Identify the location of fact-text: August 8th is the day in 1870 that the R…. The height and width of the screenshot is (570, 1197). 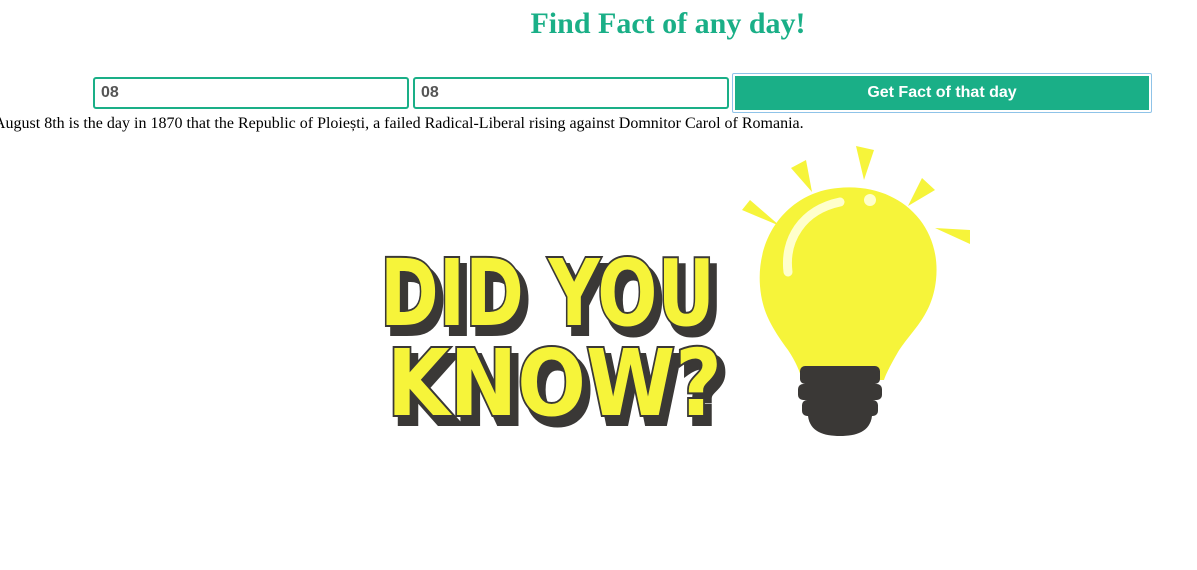
(402, 123).